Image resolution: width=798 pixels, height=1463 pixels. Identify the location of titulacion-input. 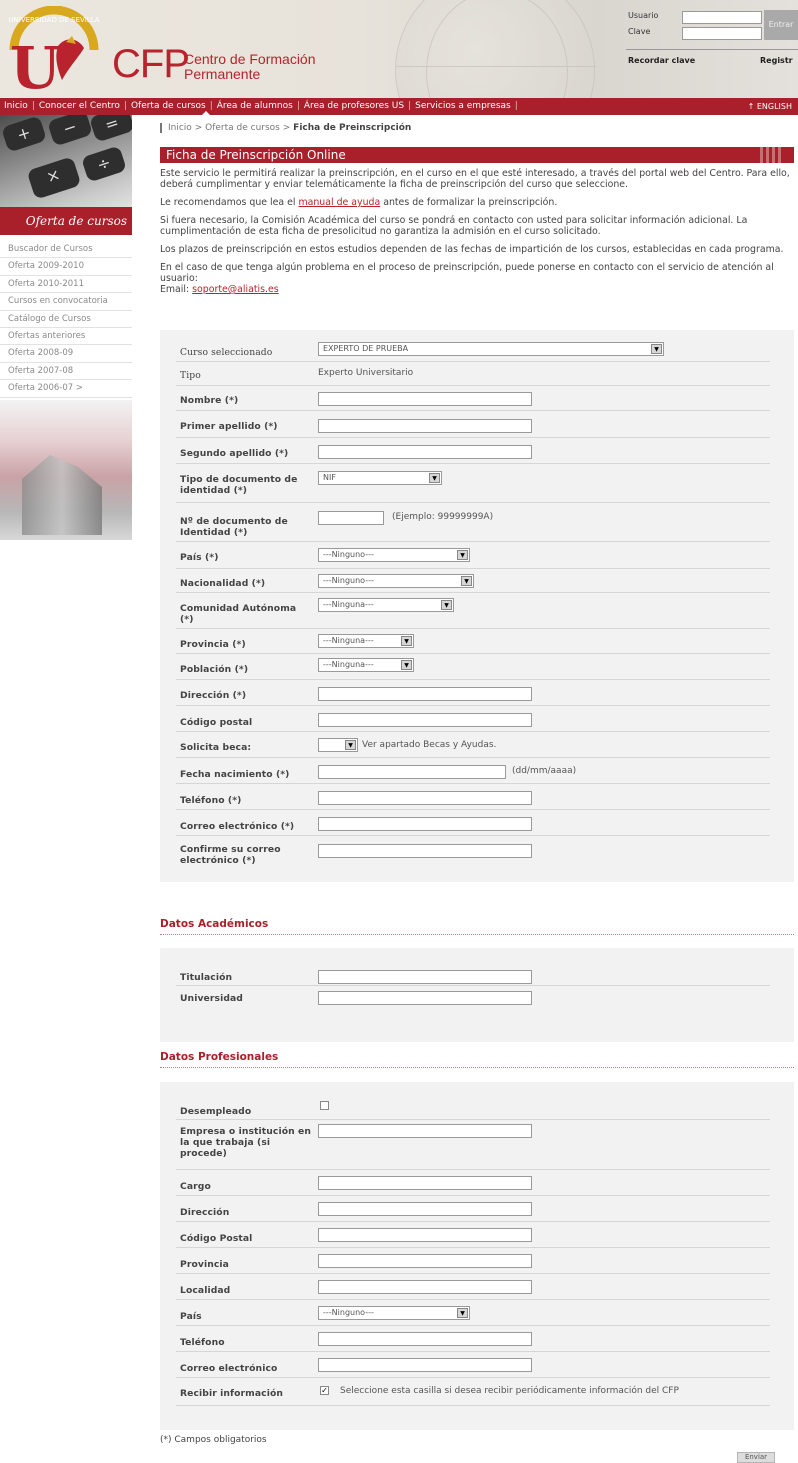
(425, 977).